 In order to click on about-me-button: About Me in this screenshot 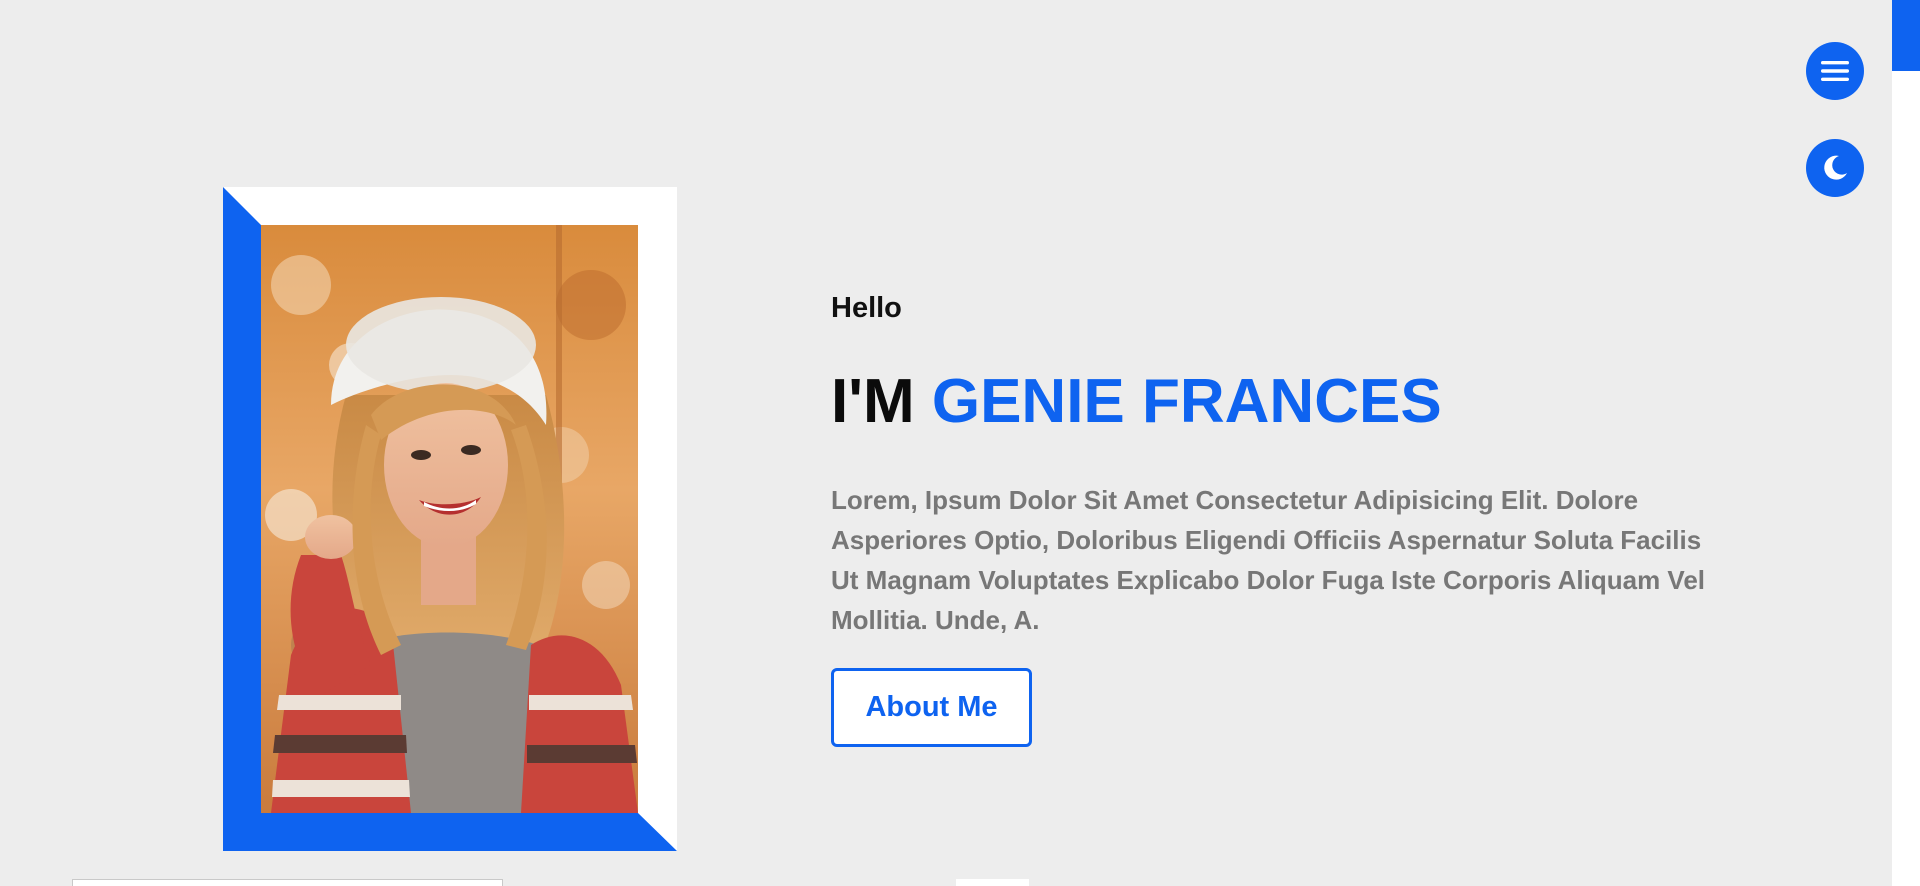, I will do `click(931, 707)`.